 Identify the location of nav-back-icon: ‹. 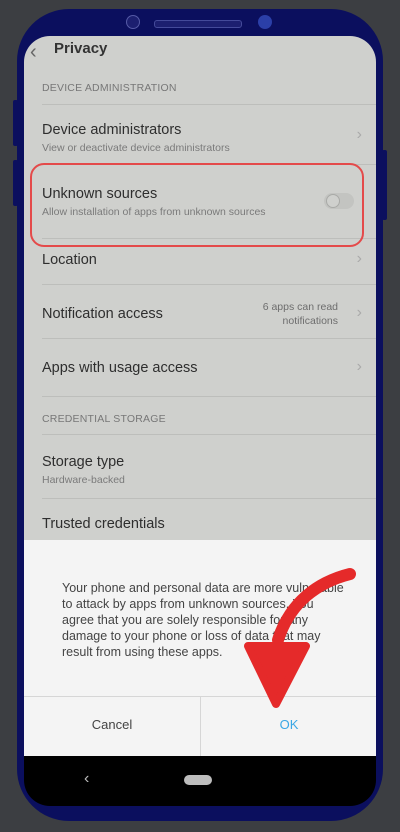
(86, 779).